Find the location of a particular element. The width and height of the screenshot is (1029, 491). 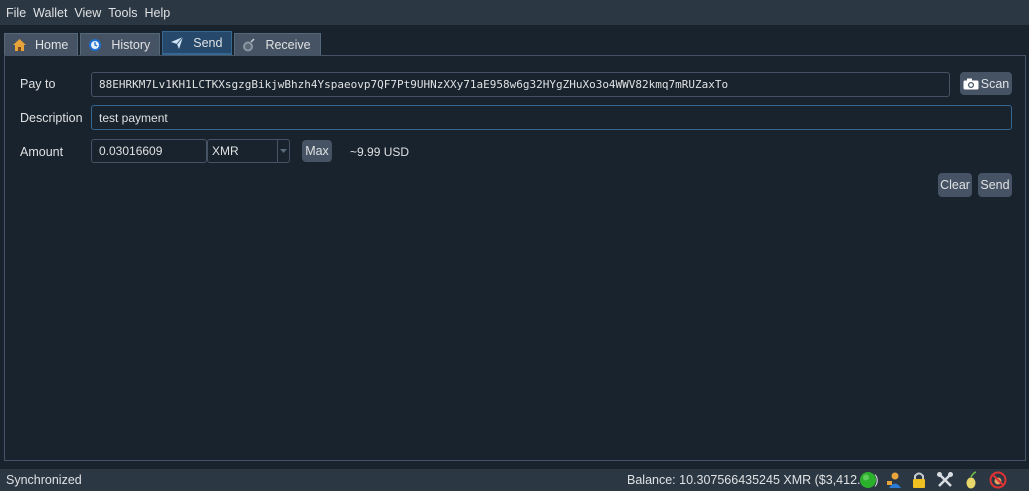

tab-home: Home is located at coordinates (41, 44).